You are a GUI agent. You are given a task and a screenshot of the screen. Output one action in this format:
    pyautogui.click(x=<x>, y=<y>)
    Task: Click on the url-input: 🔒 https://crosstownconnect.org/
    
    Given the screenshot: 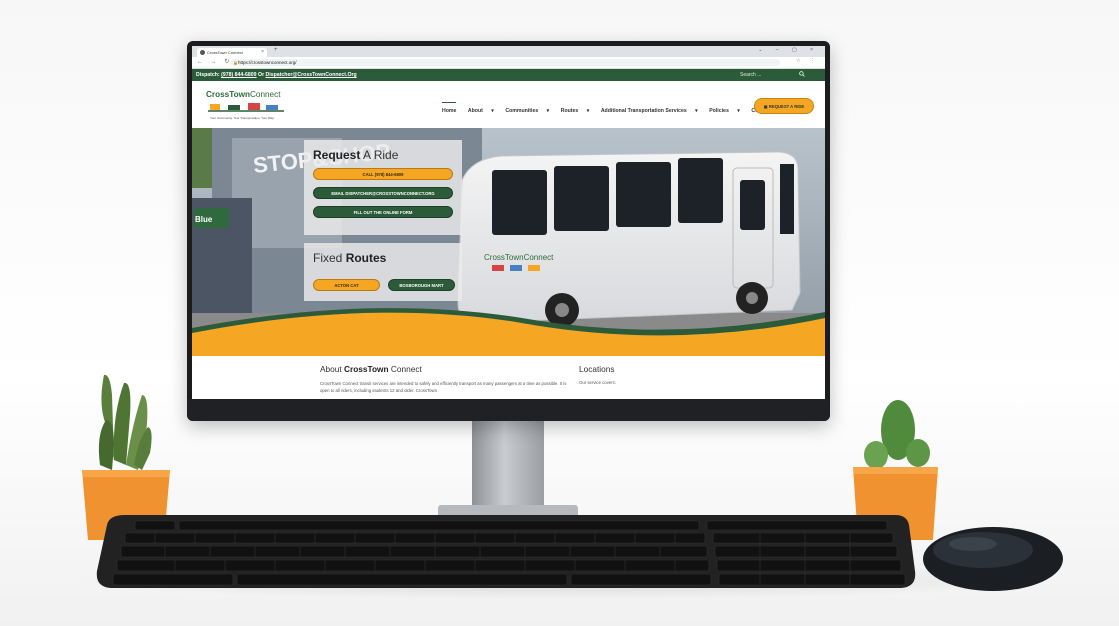 What is the action you would take?
    pyautogui.click(x=505, y=62)
    